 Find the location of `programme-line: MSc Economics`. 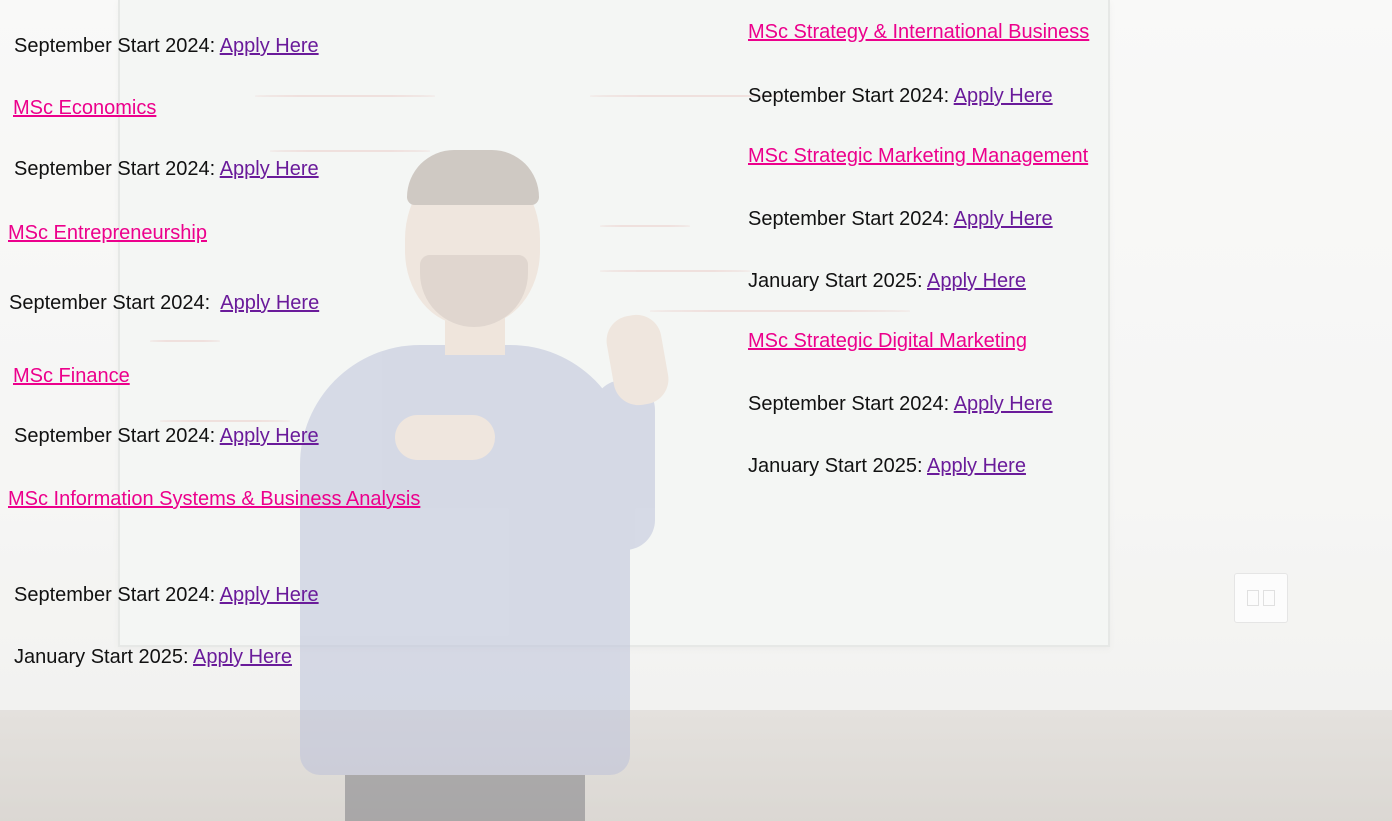

programme-line: MSc Economics is located at coordinates (84, 108).